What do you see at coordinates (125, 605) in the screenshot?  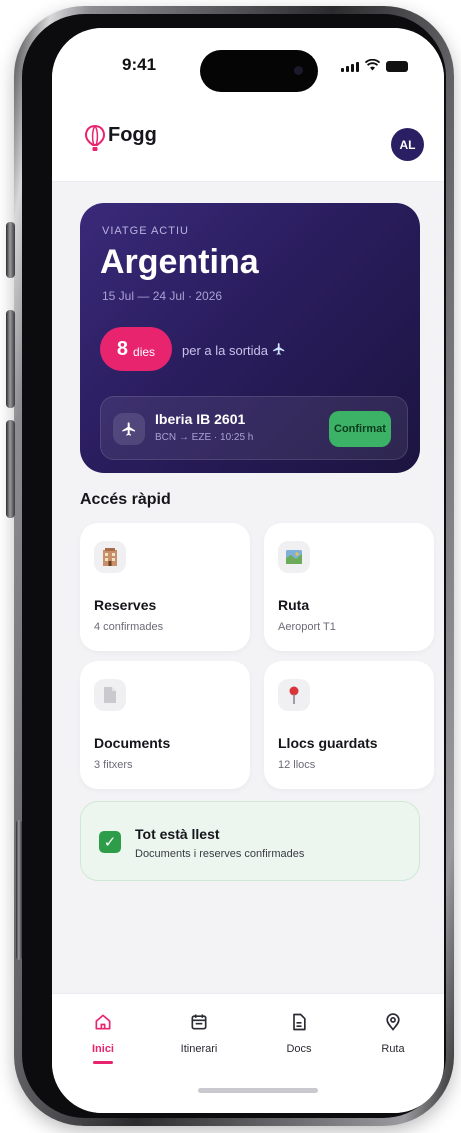 I see `tile-title: Reserves` at bounding box center [125, 605].